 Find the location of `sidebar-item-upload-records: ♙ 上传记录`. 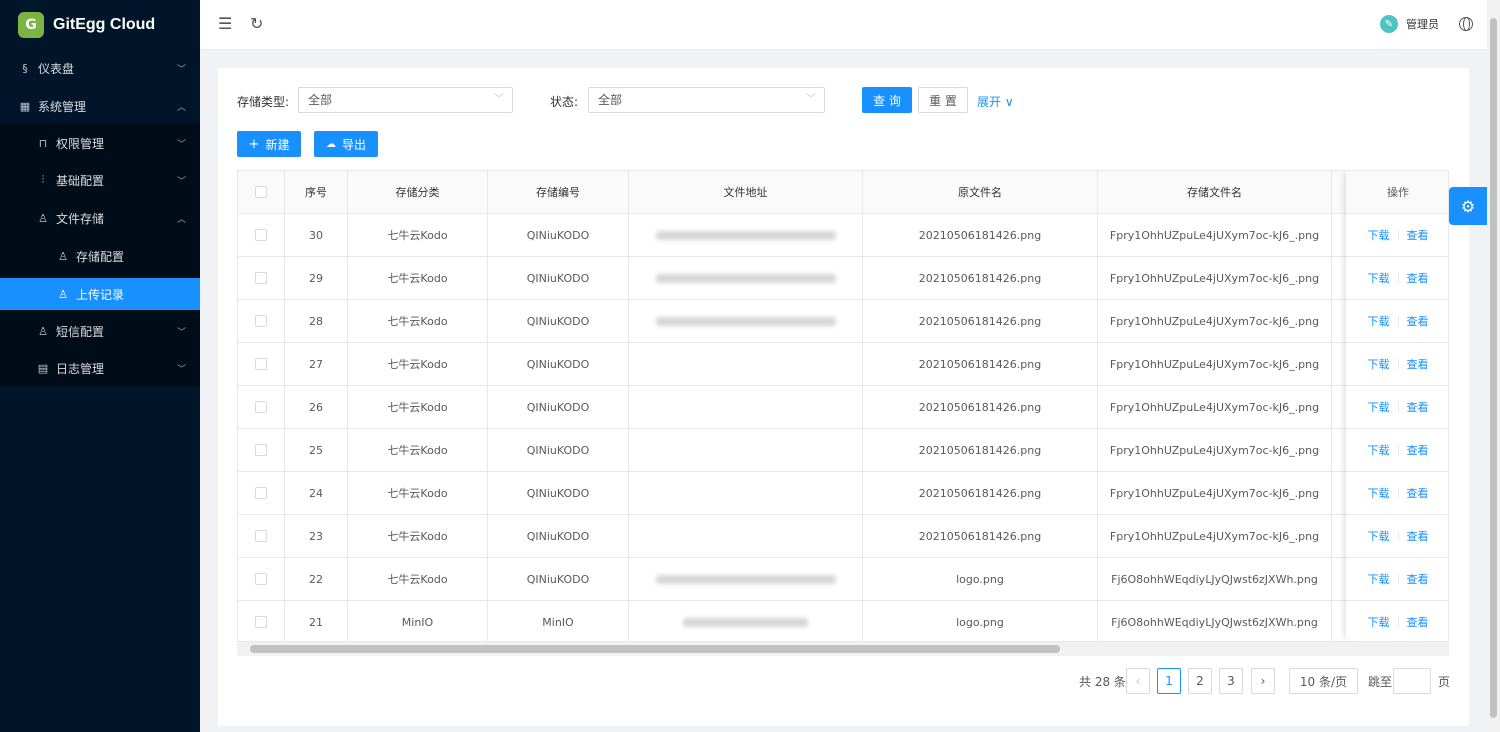

sidebar-item-upload-records: ♙ 上传记录 is located at coordinates (100, 294).